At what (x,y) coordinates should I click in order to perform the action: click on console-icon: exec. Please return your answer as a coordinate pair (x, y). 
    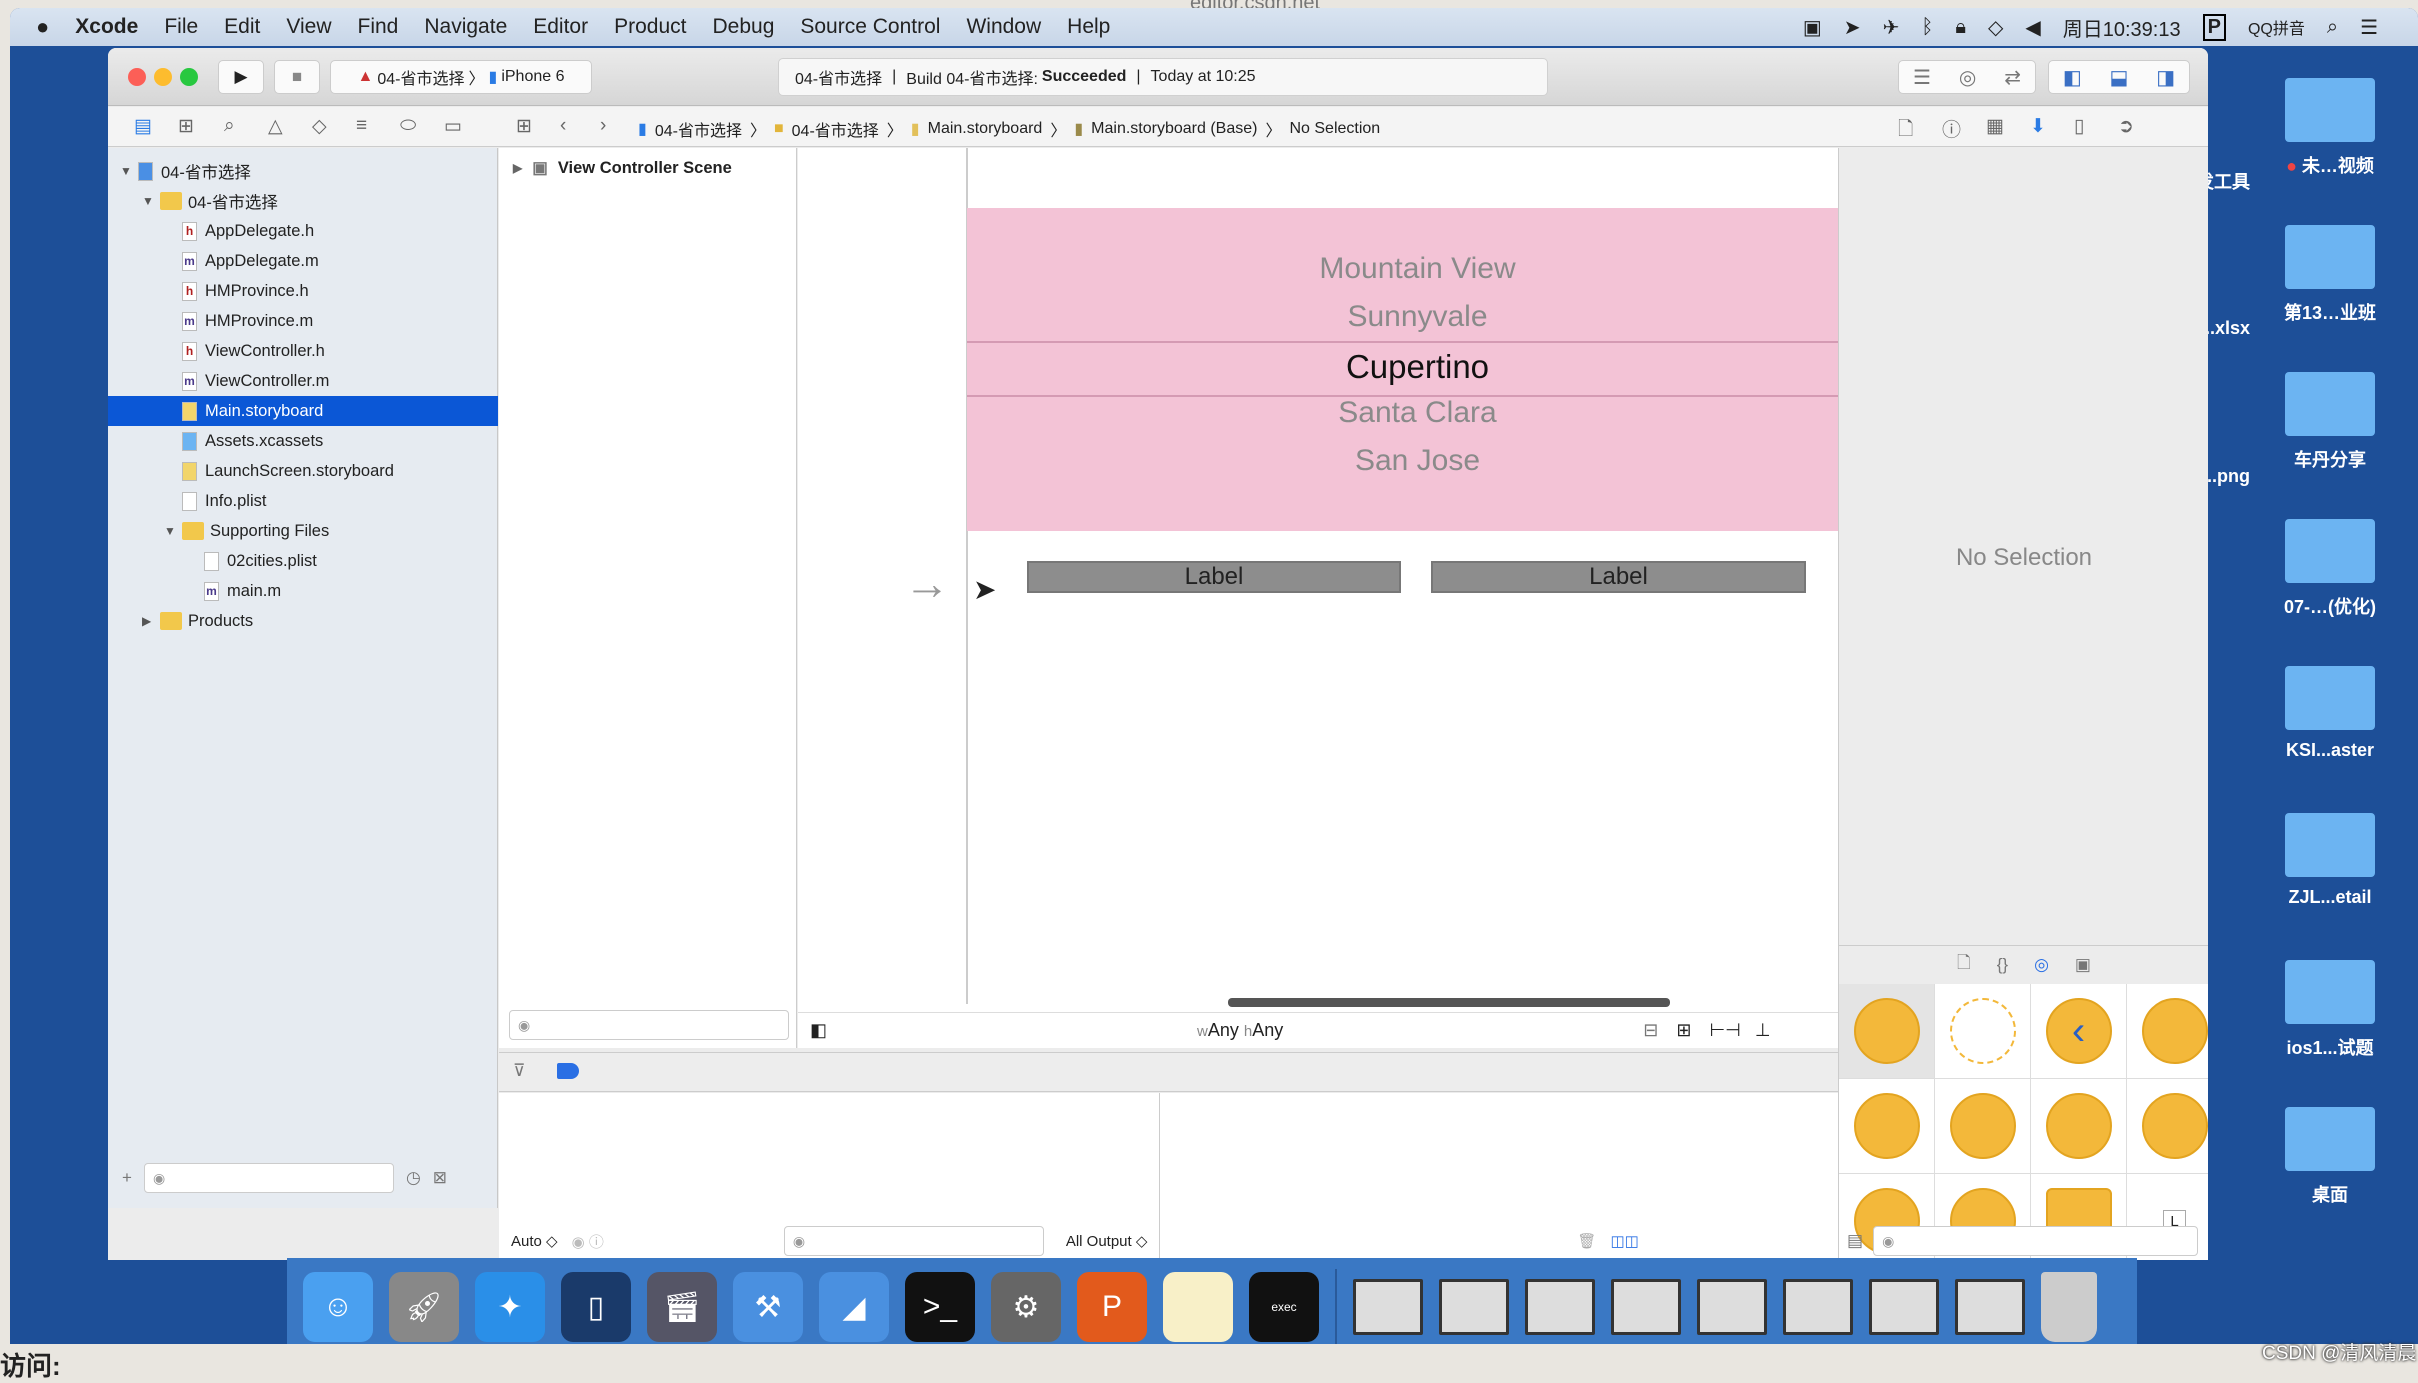
    Looking at the image, I should click on (1284, 1307).